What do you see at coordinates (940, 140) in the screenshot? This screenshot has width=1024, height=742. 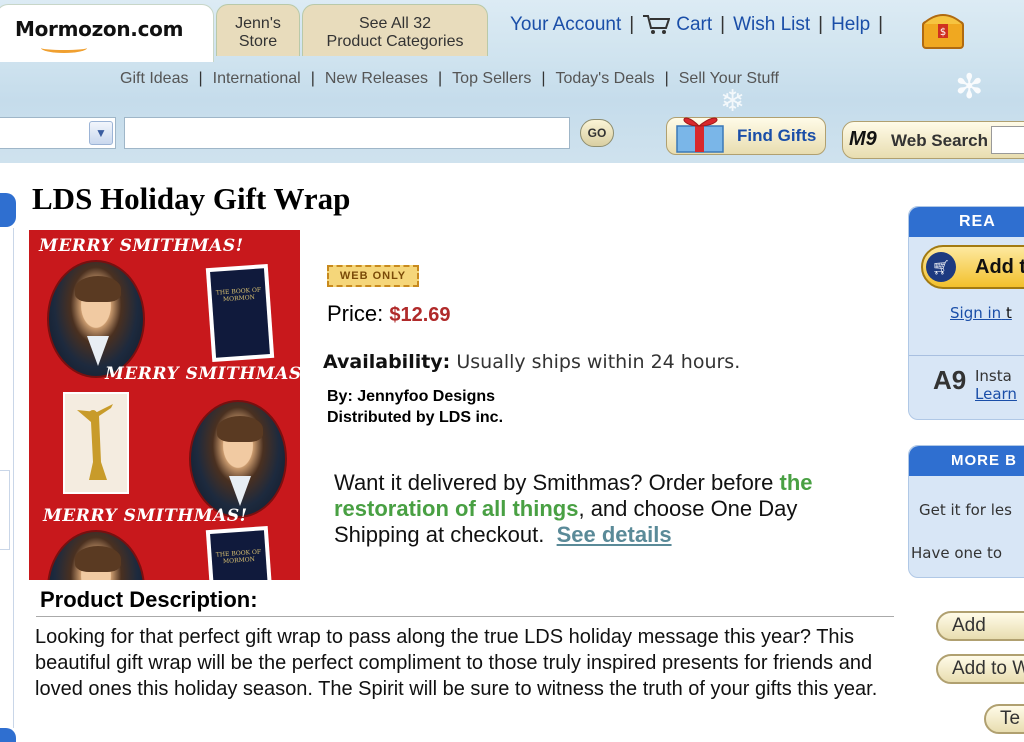 I see `web-search-label: Web Search` at bounding box center [940, 140].